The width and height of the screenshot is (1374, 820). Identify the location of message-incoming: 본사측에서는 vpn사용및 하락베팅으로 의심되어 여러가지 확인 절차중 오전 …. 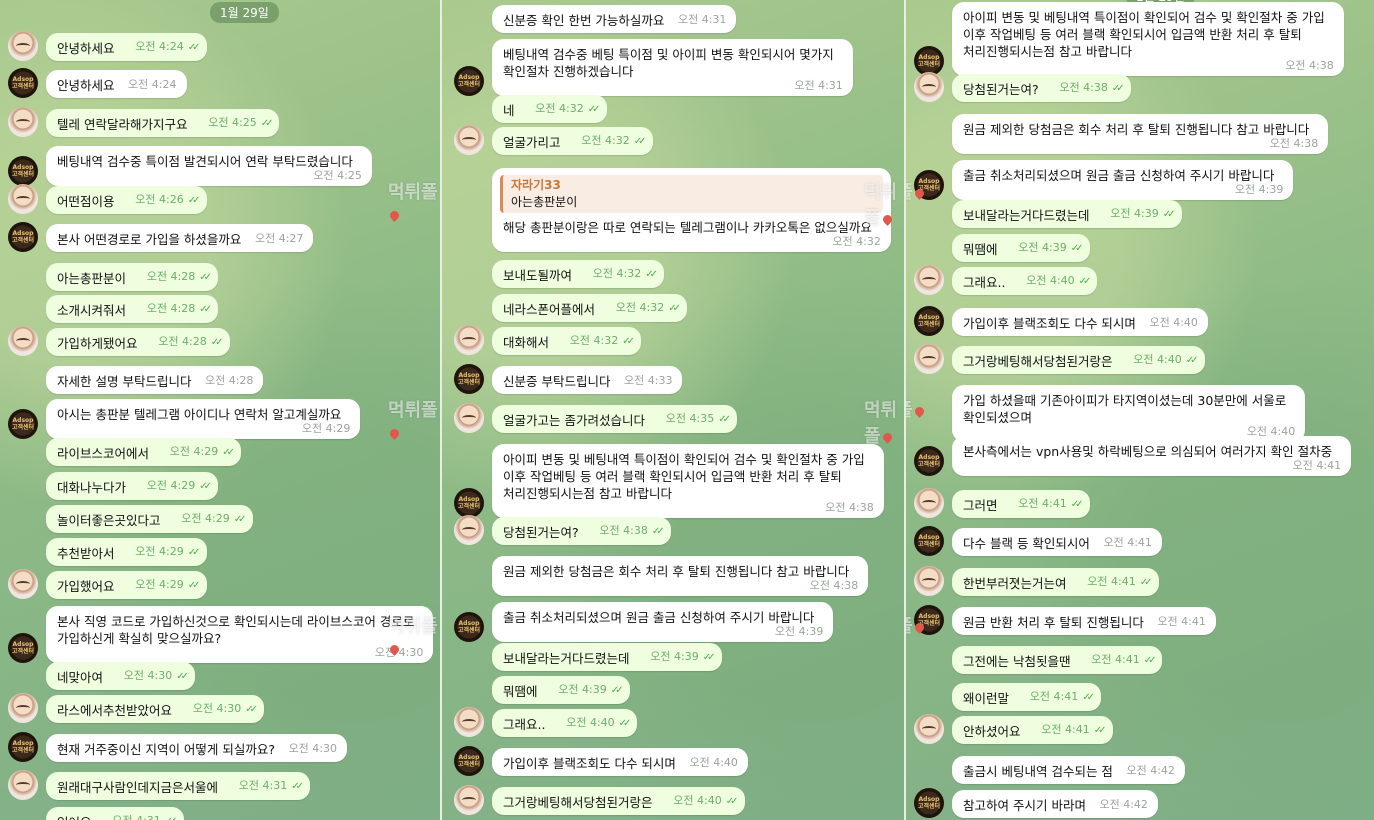
(1152, 456).